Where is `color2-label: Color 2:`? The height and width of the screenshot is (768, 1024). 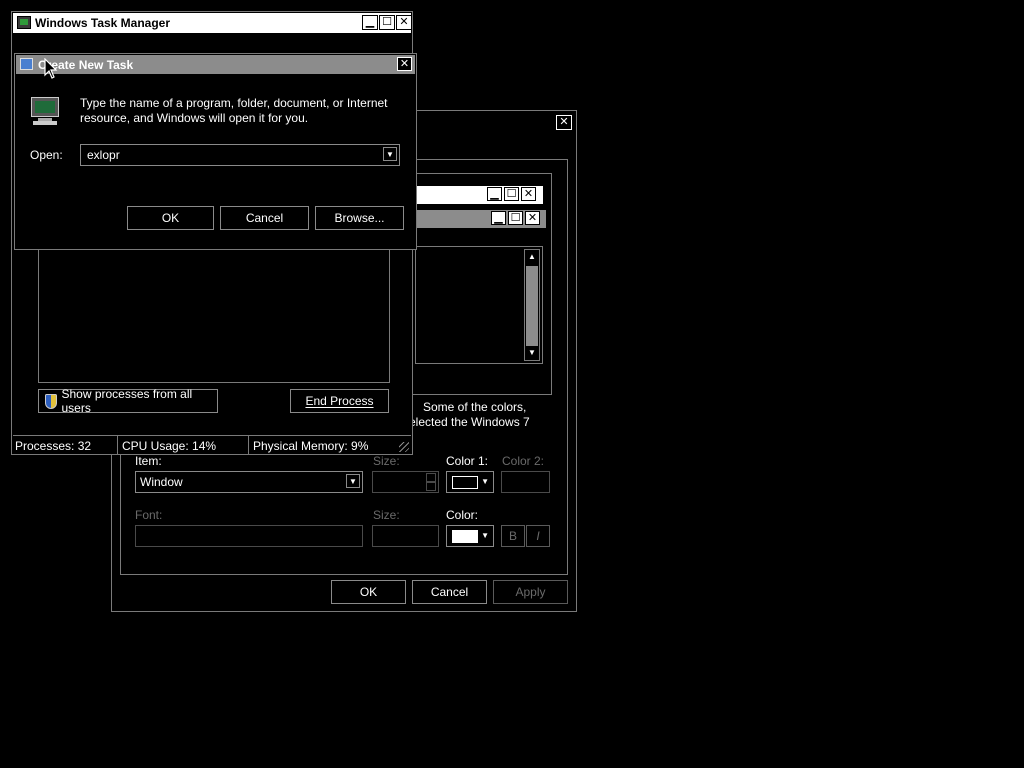
color2-label: Color 2: is located at coordinates (523, 461).